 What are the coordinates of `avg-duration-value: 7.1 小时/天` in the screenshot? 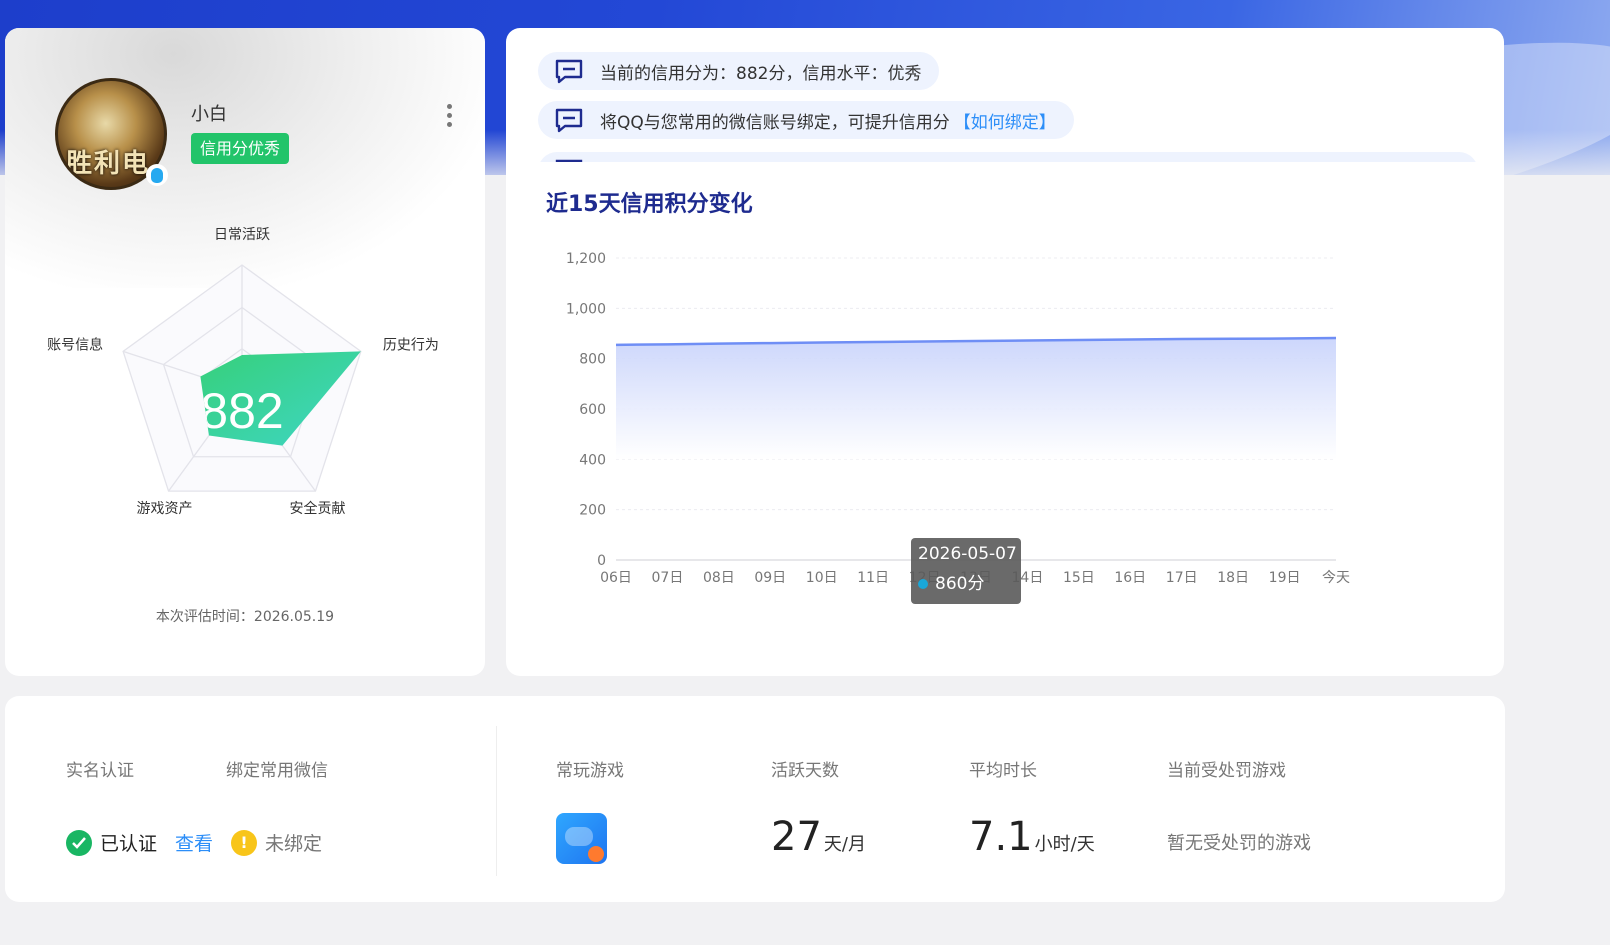 It's located at (1032, 837).